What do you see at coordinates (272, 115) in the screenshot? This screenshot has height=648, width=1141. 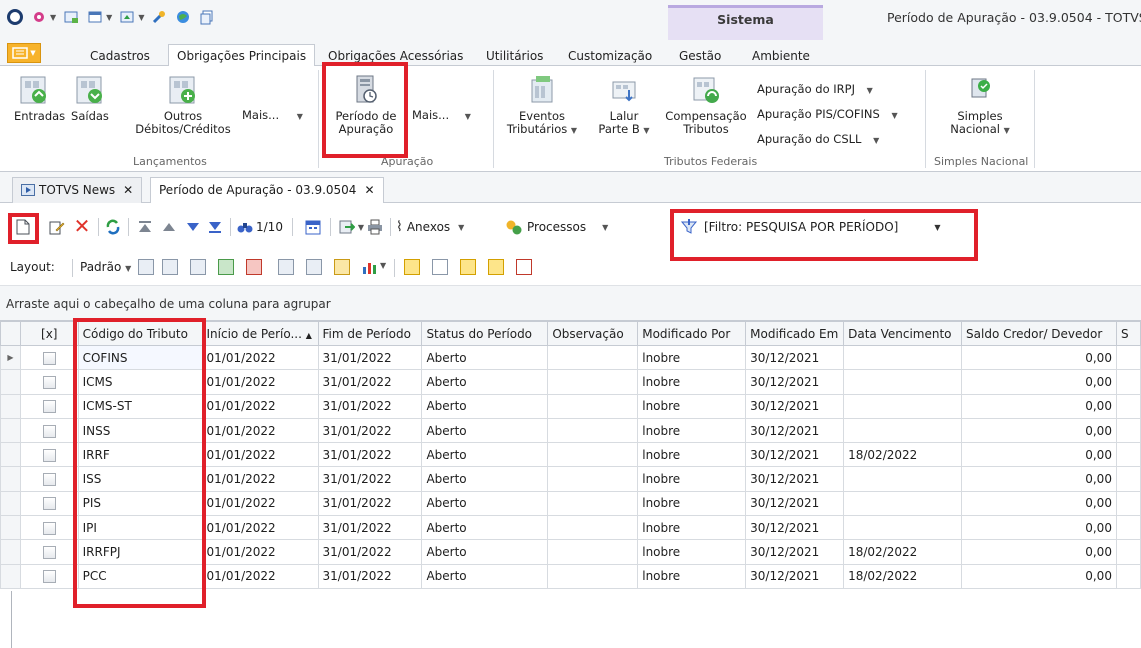 I see `mais-lancamentos-button: Mais... ▼` at bounding box center [272, 115].